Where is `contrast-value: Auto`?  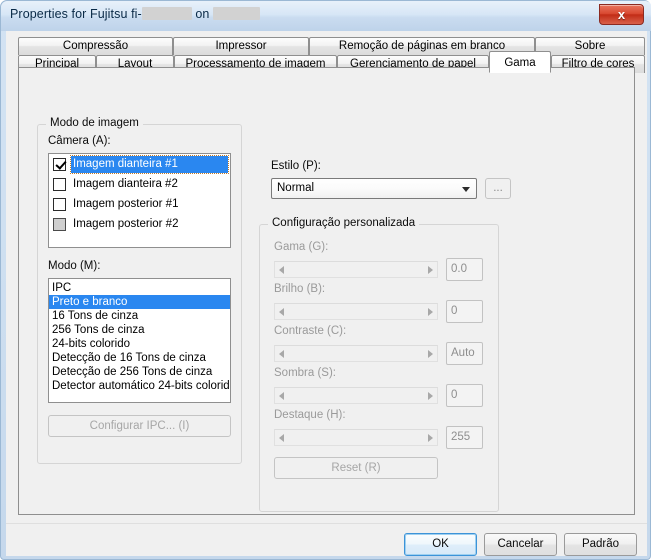 contrast-value: Auto is located at coordinates (464, 353).